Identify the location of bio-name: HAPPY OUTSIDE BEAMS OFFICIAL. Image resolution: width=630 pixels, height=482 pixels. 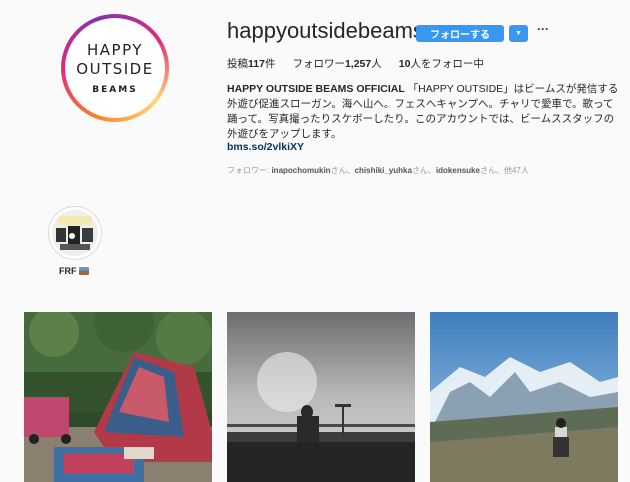
(316, 89).